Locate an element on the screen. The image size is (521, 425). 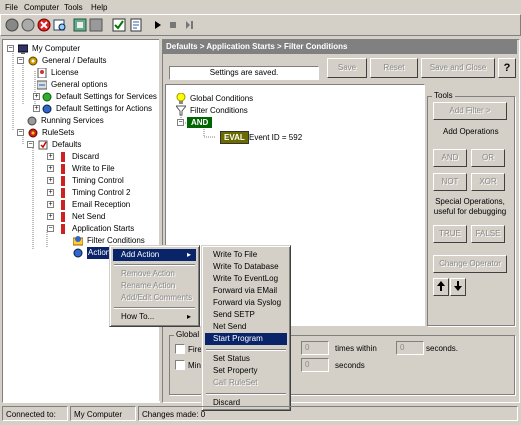
menu-tools: Tools is located at coordinates (73, 7).